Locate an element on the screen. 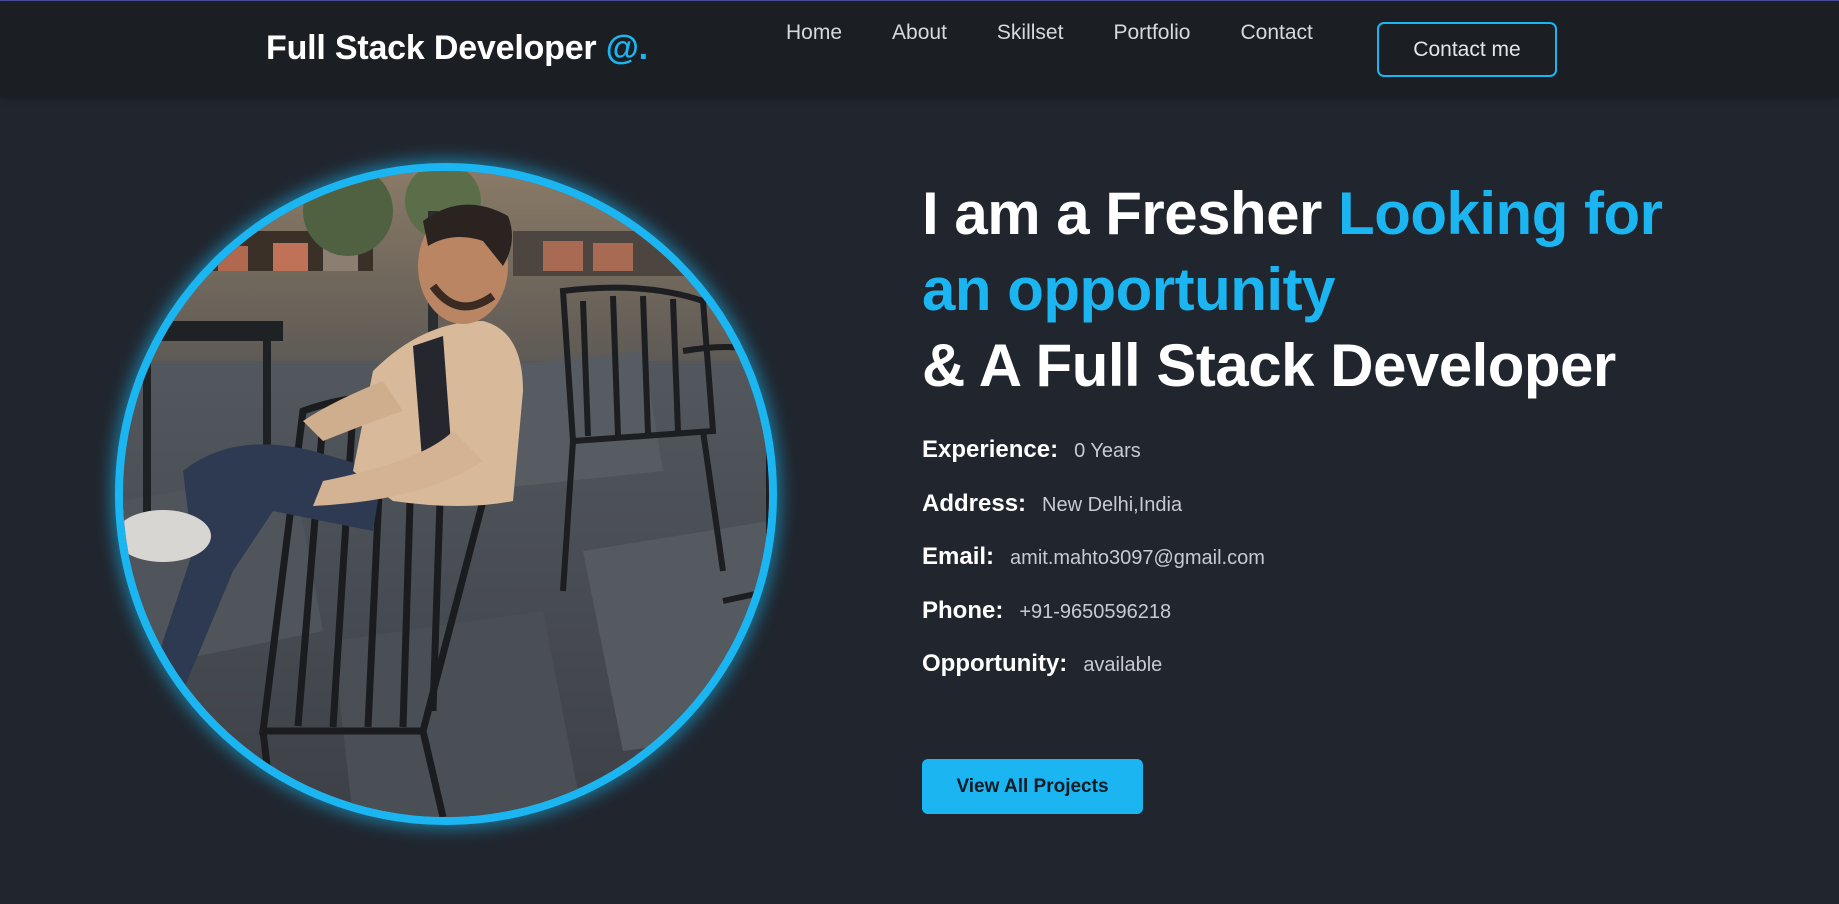 The image size is (1839, 904). info-row-experience: Experience: 0 Years is located at coordinates (1093, 463).